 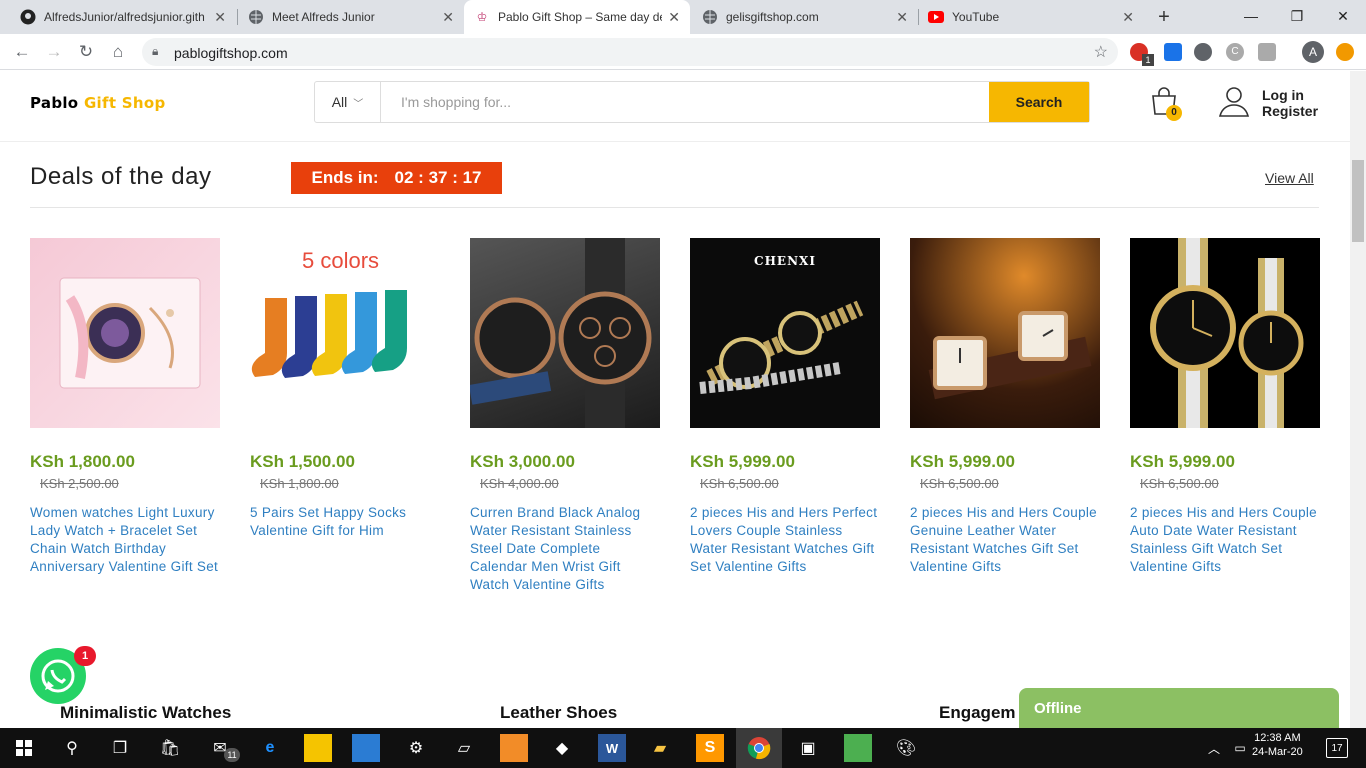 I want to click on c-extension-icon: C, so click(x=1235, y=52).